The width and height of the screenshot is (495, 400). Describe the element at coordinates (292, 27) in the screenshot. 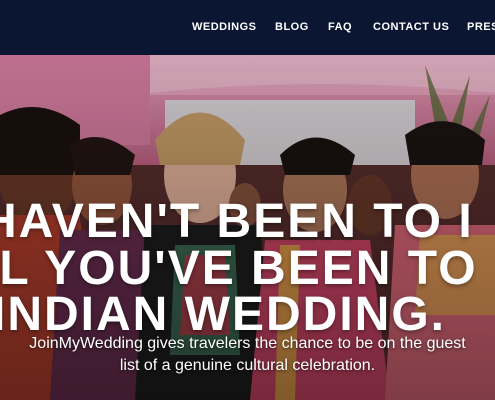

I see `nav-blog-link: BLOG` at that location.